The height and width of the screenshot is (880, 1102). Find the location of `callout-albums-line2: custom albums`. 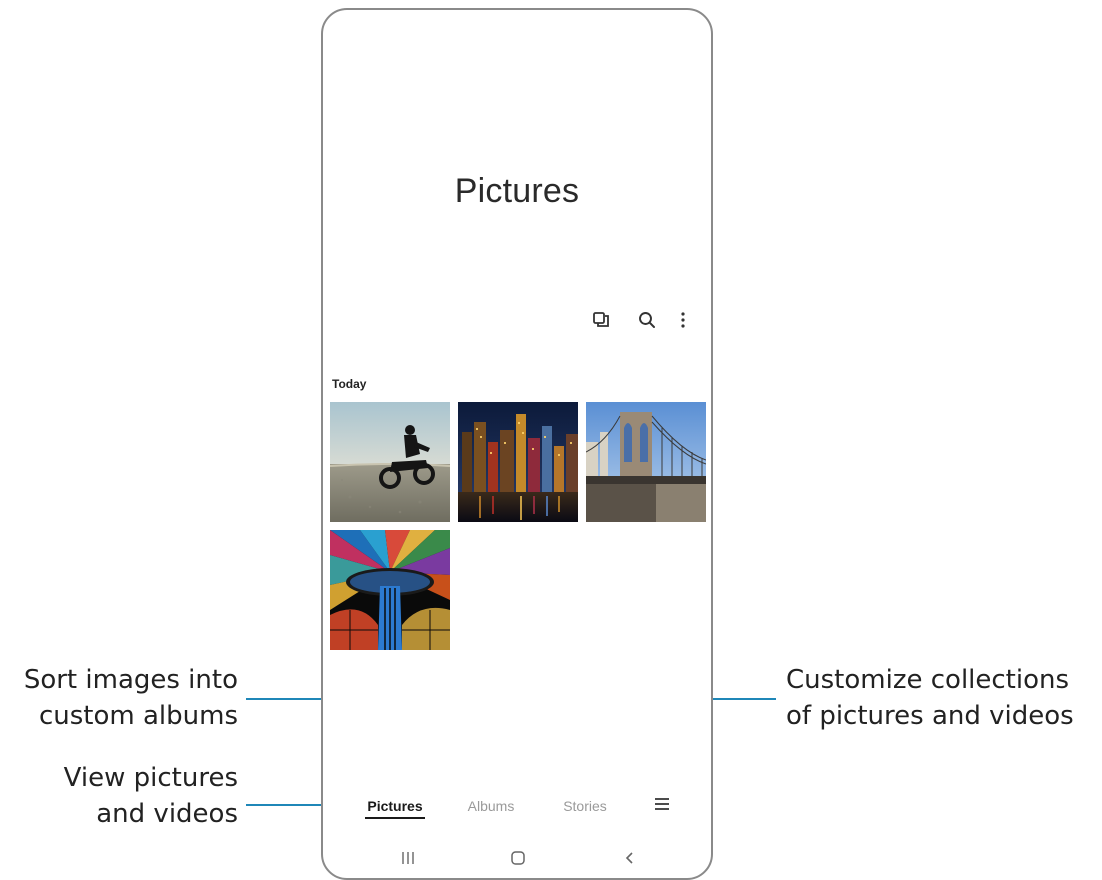

callout-albums-line2: custom albums is located at coordinates (138, 716).